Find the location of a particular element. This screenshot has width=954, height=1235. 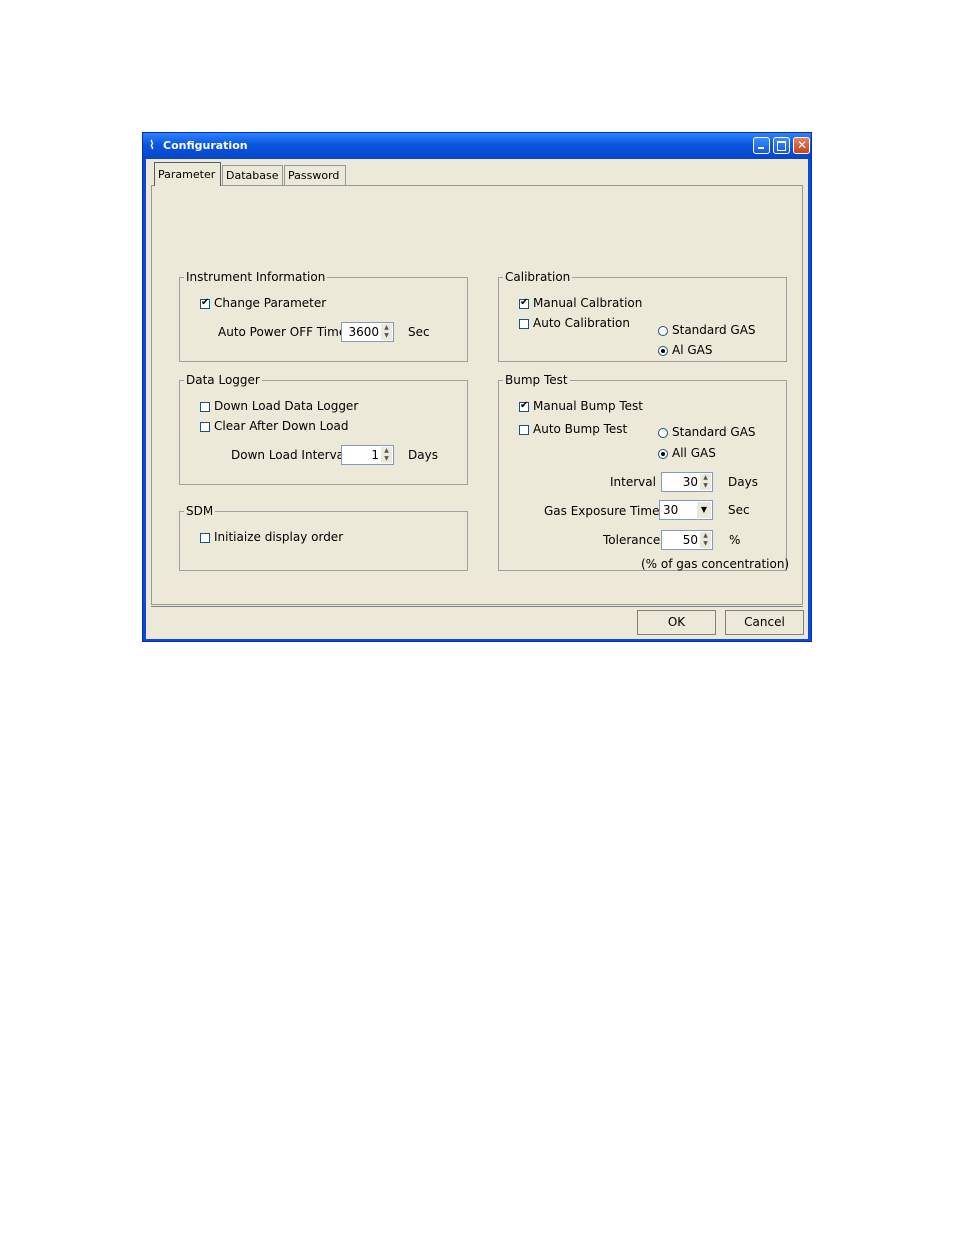

change-parameter-label: Change Parameter is located at coordinates (270, 303).